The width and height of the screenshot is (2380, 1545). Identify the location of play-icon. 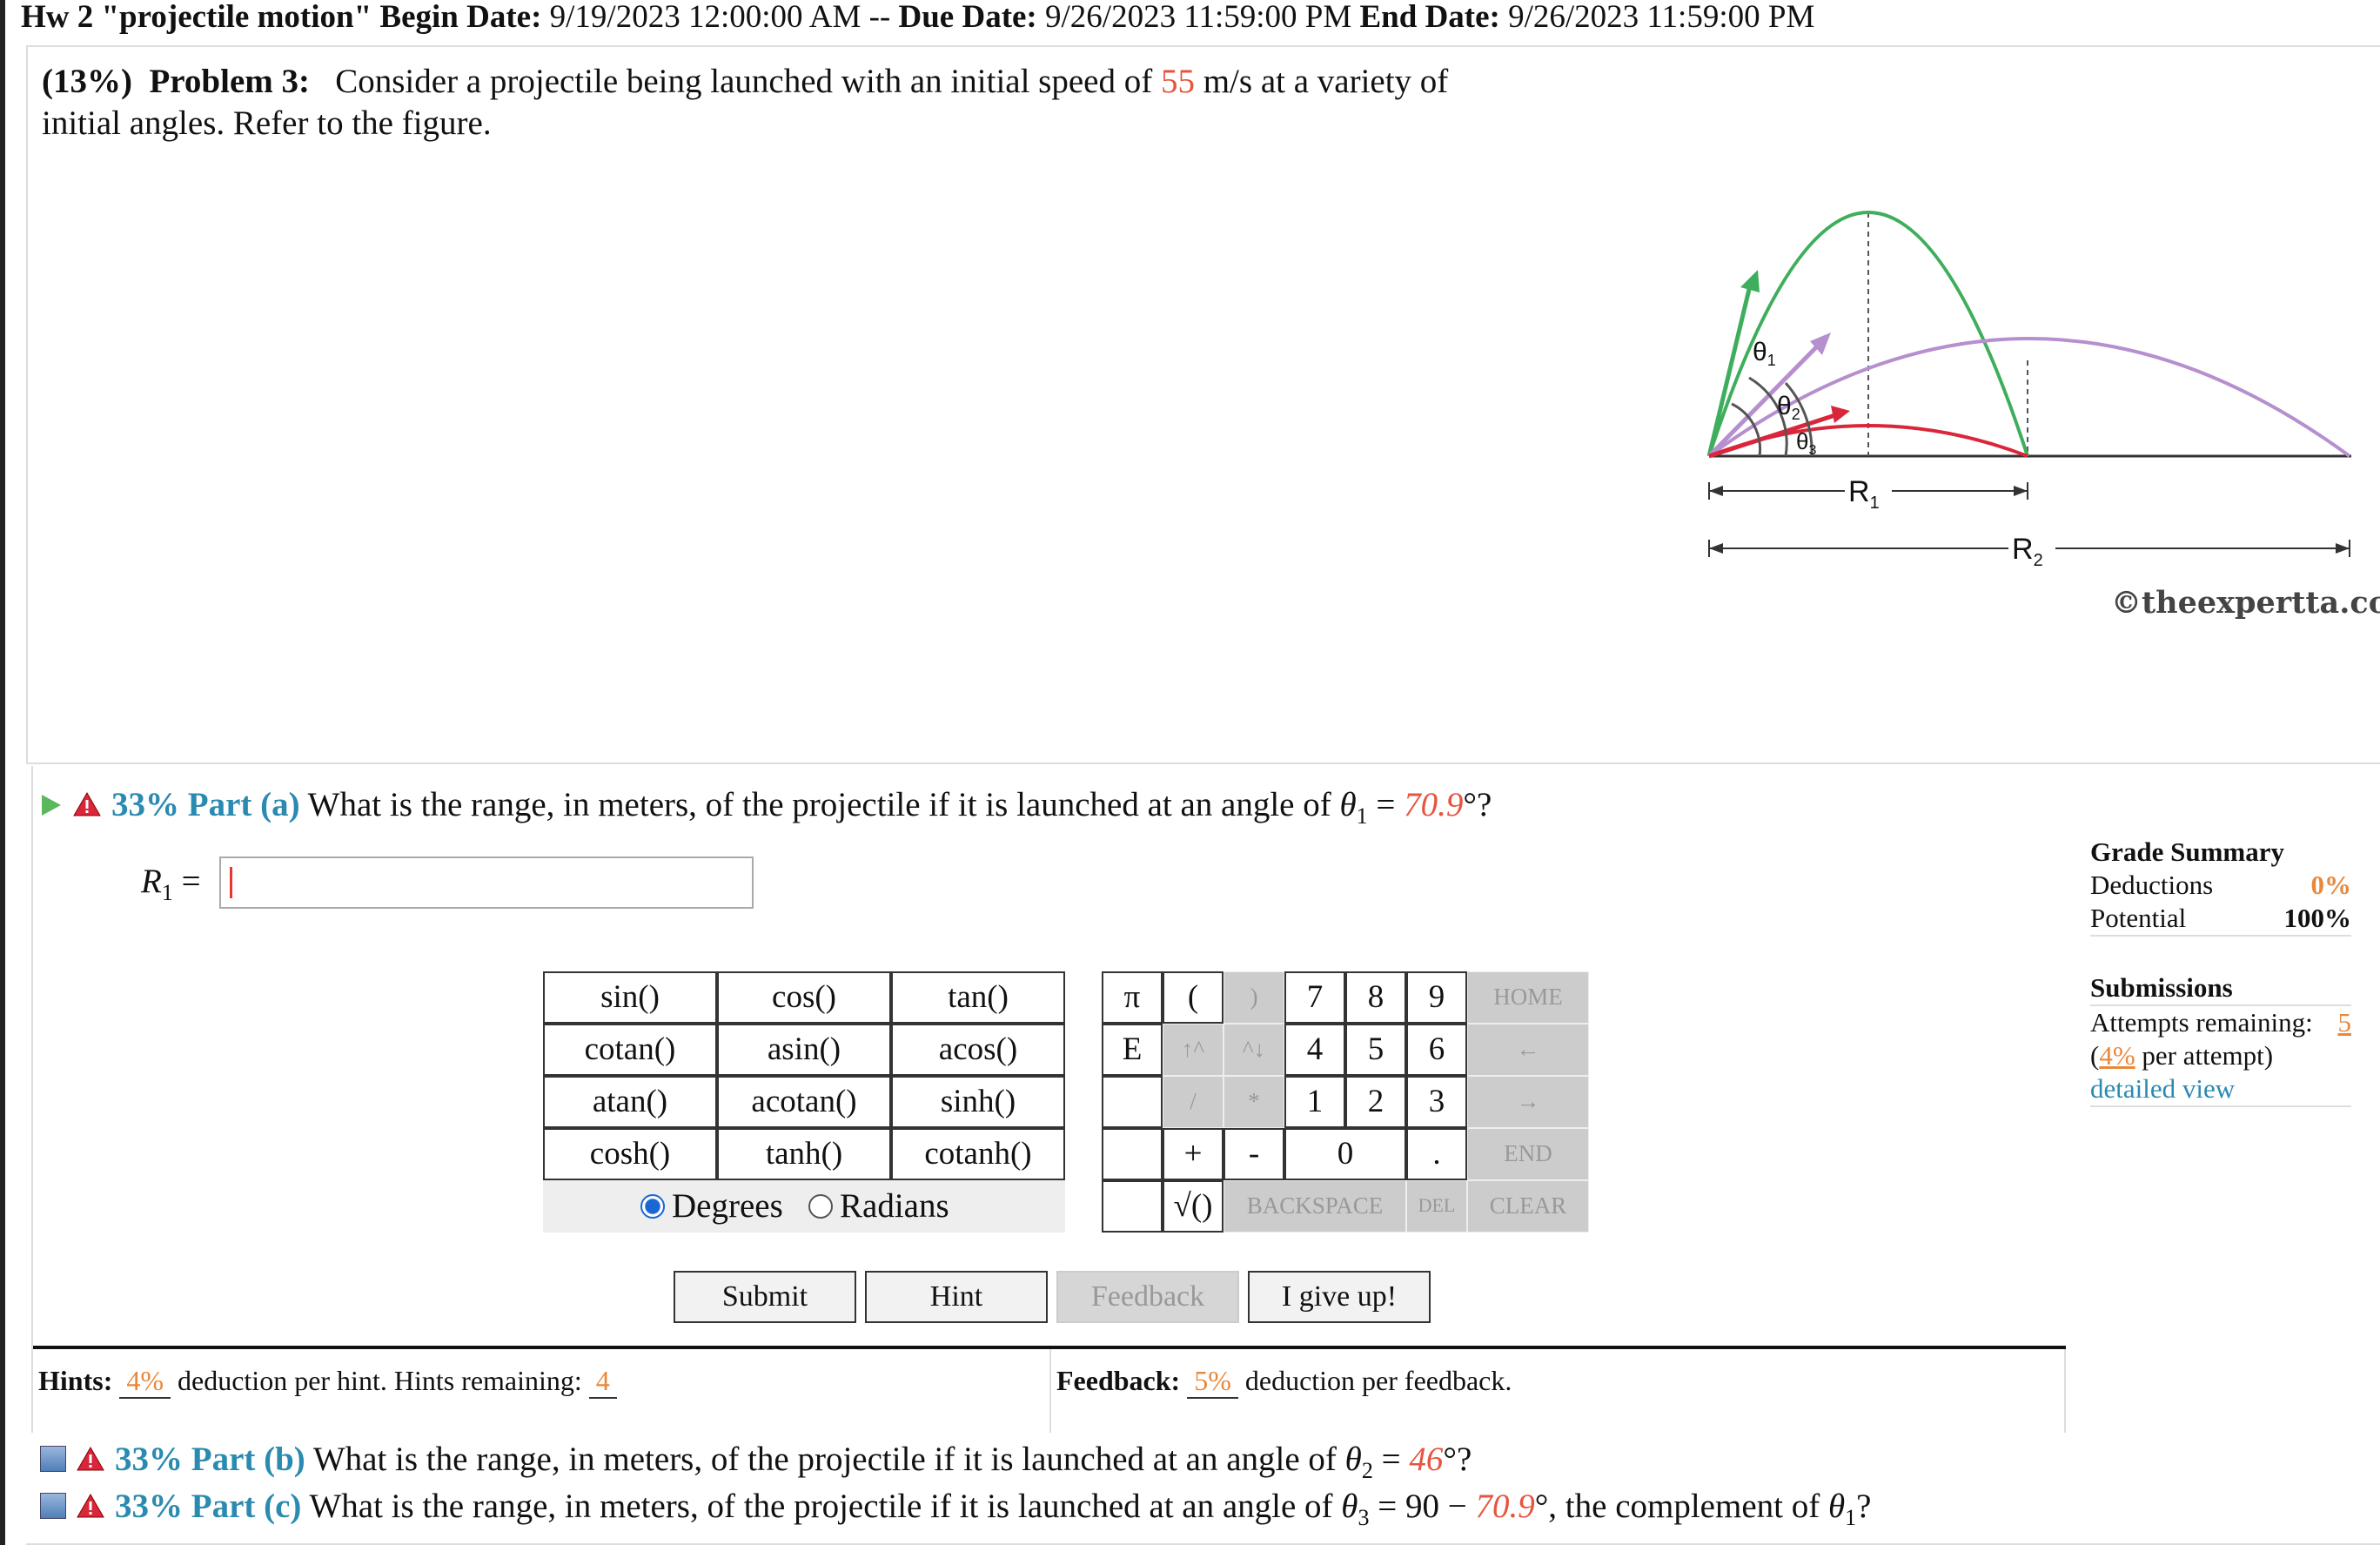
(51, 805).